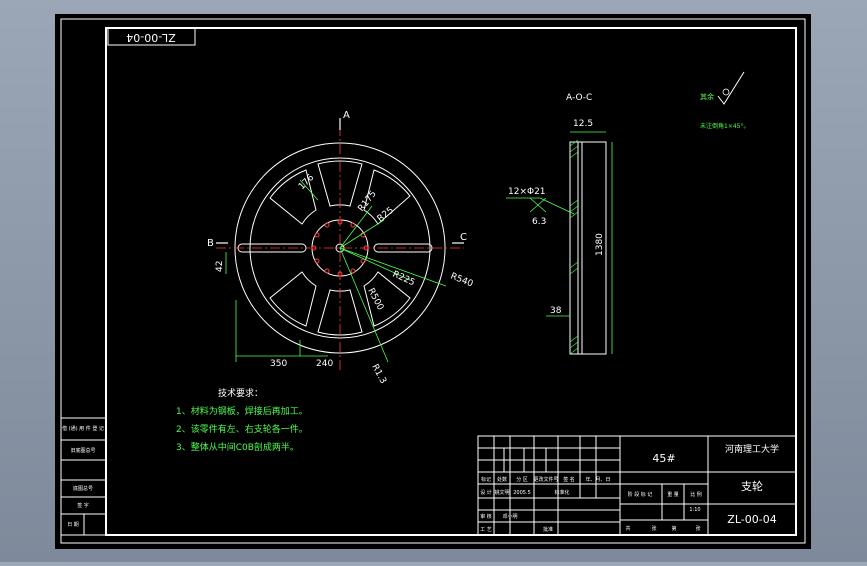 The width and height of the screenshot is (867, 566). Describe the element at coordinates (673, 528) in the screenshot. I see `svg-text: 第` at that location.